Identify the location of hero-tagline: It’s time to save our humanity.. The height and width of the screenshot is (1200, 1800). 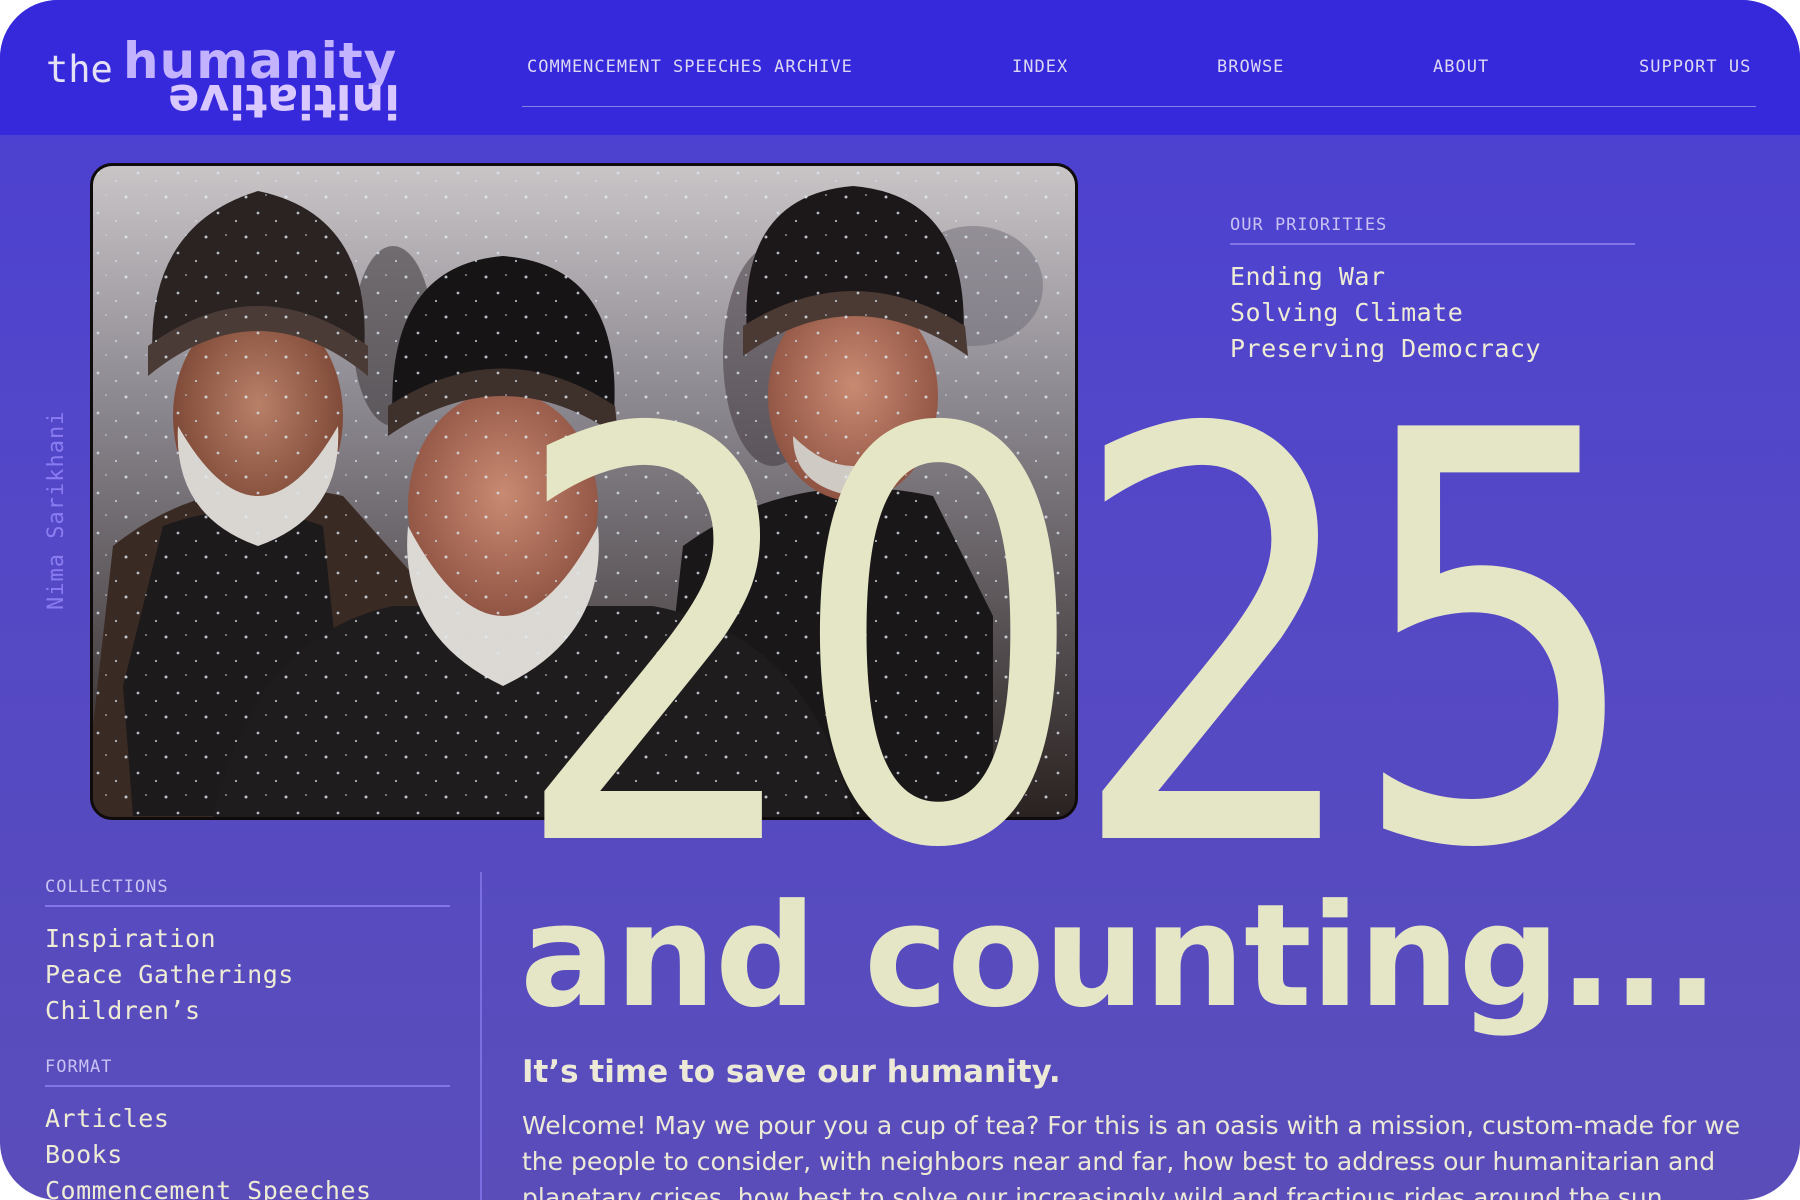
(791, 1072).